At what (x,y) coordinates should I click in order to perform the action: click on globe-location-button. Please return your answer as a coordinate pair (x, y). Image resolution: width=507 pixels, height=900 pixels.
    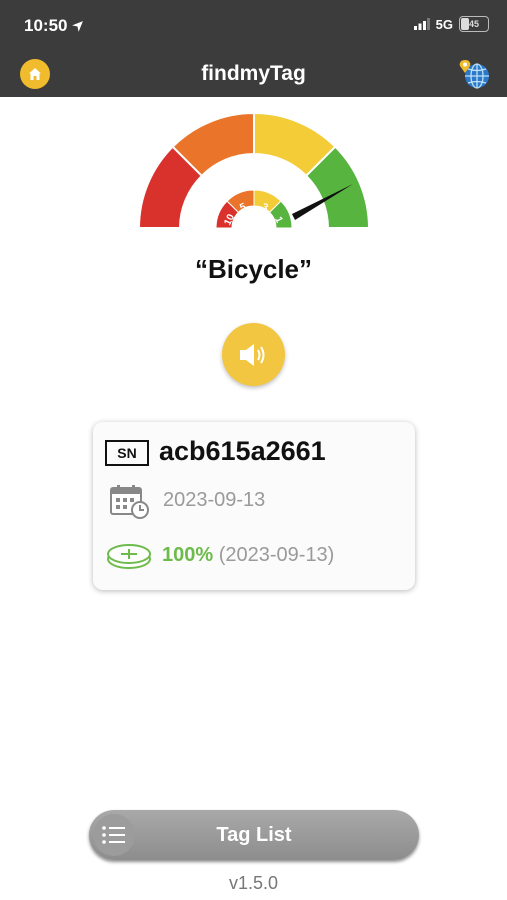
    Looking at the image, I should click on (474, 74).